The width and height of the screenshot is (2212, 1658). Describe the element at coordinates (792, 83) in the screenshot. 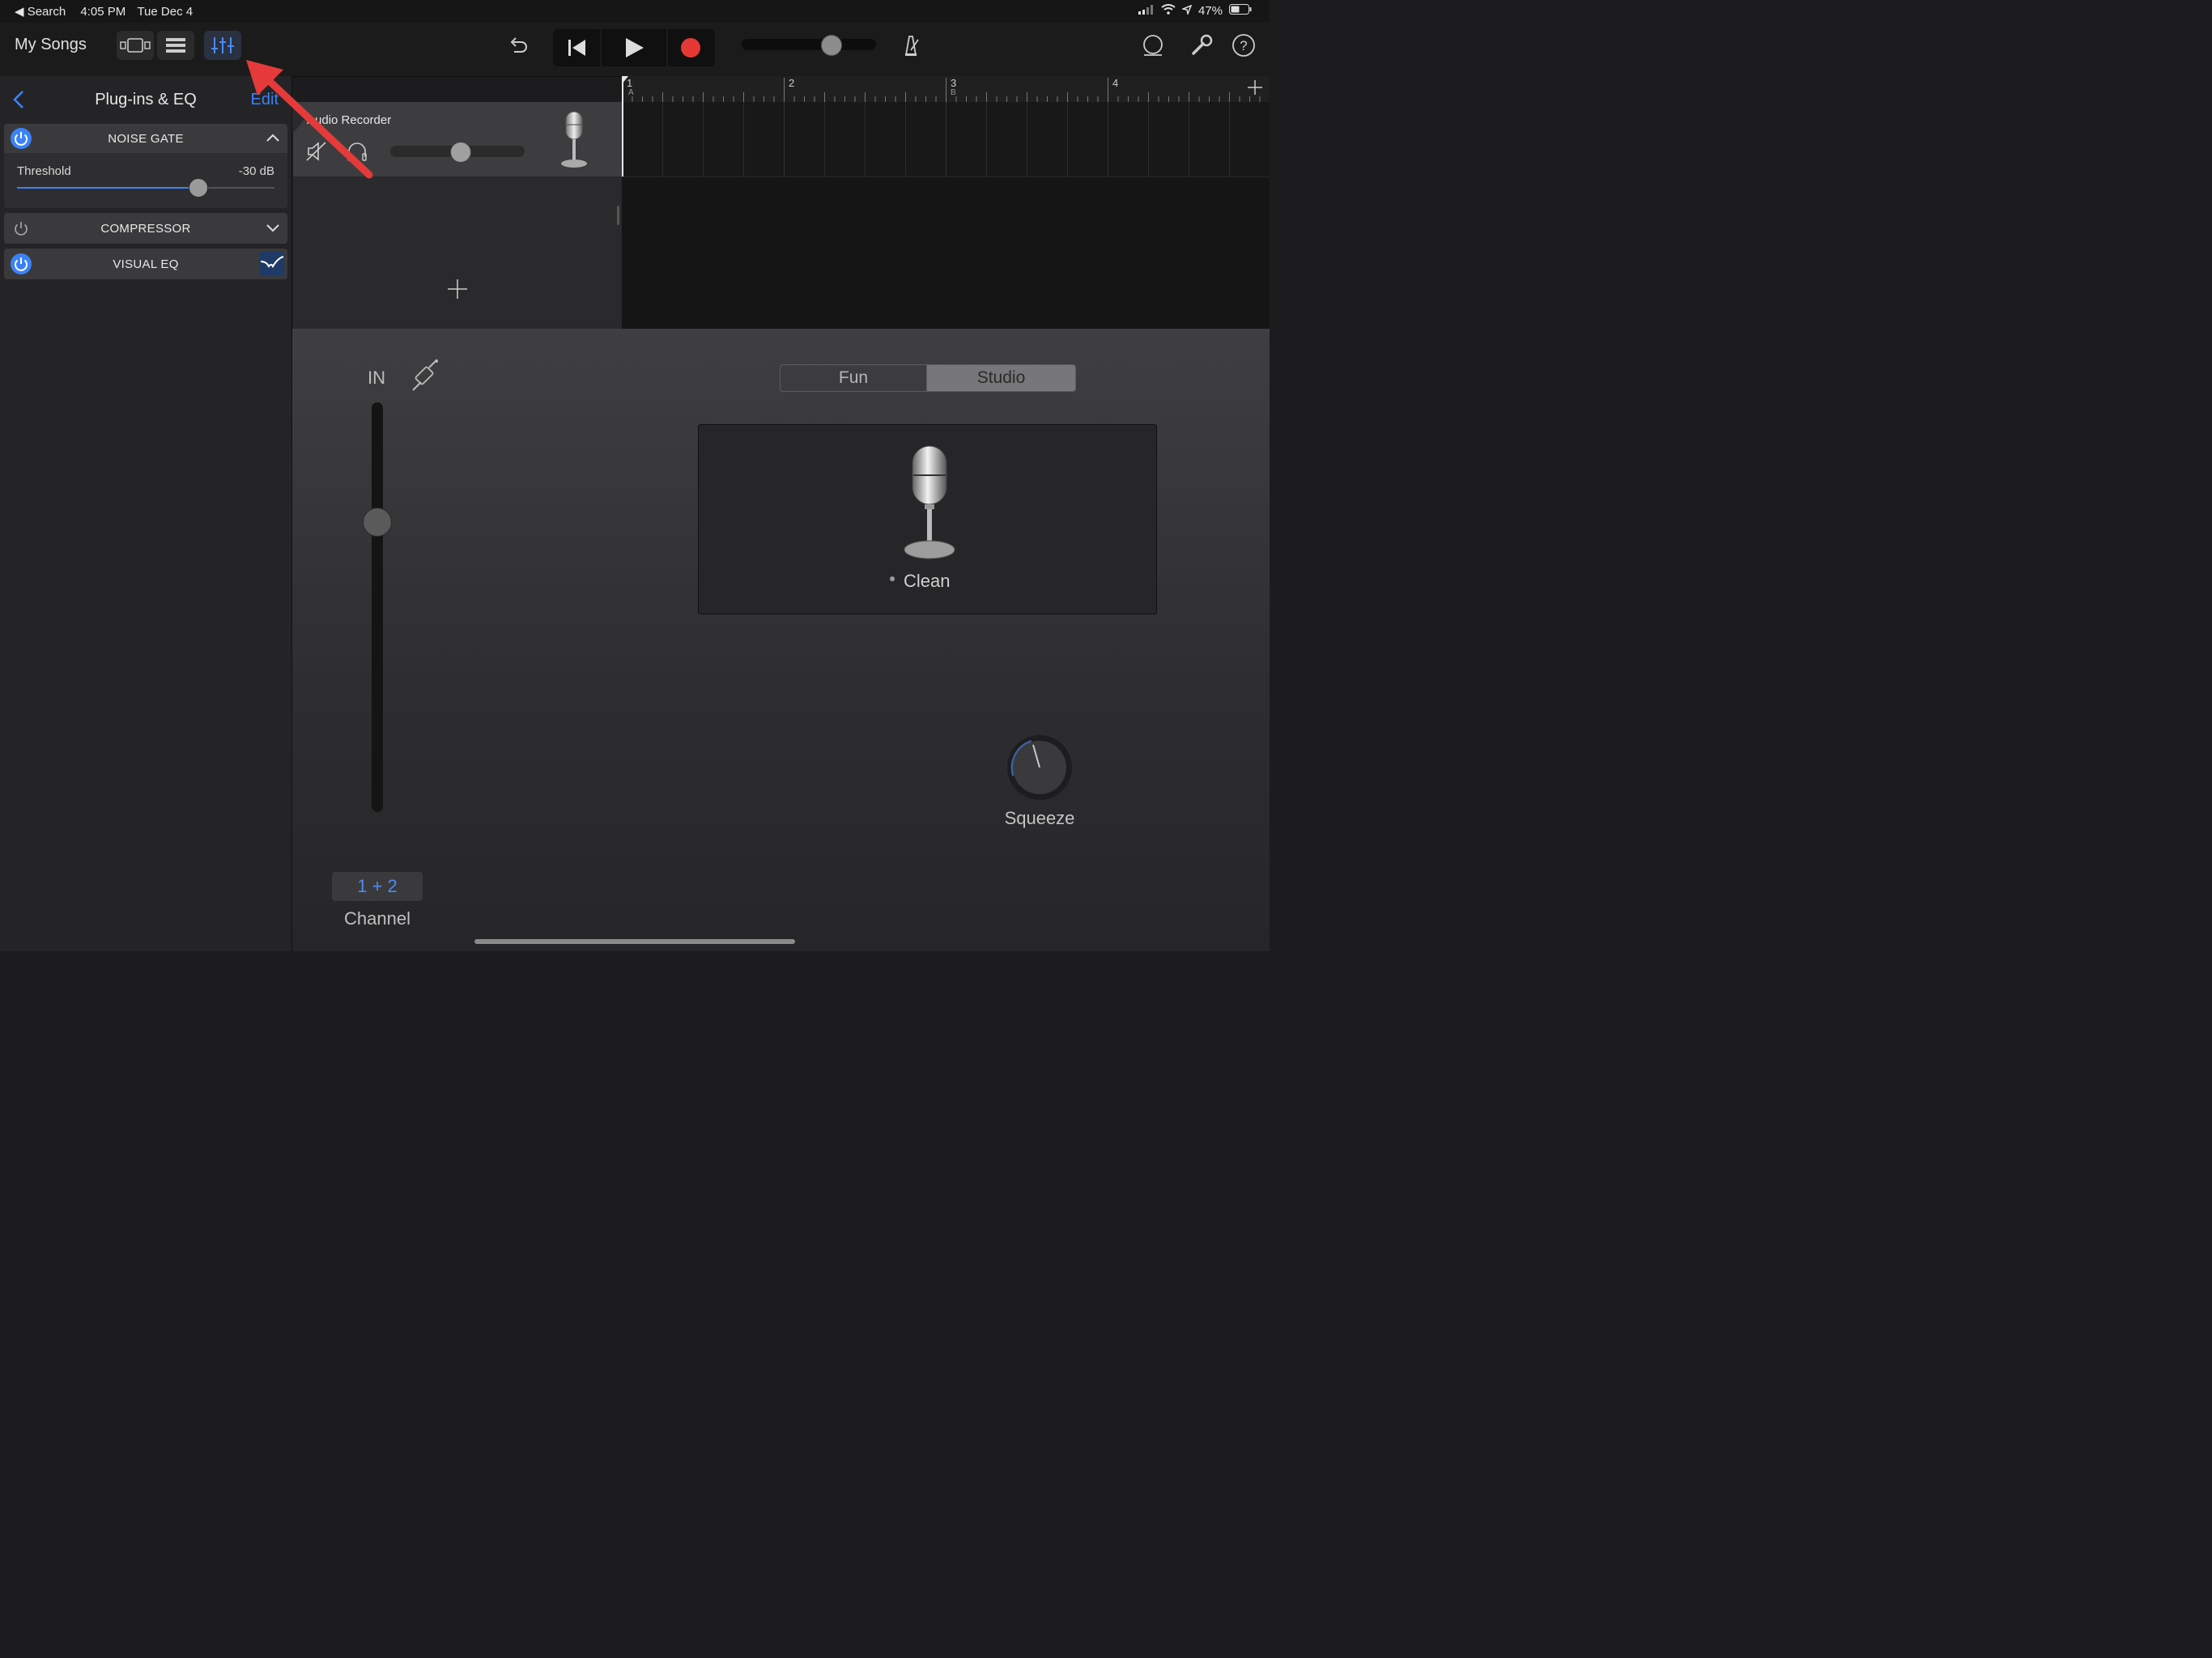

I see `bar-number-2: 2` at that location.